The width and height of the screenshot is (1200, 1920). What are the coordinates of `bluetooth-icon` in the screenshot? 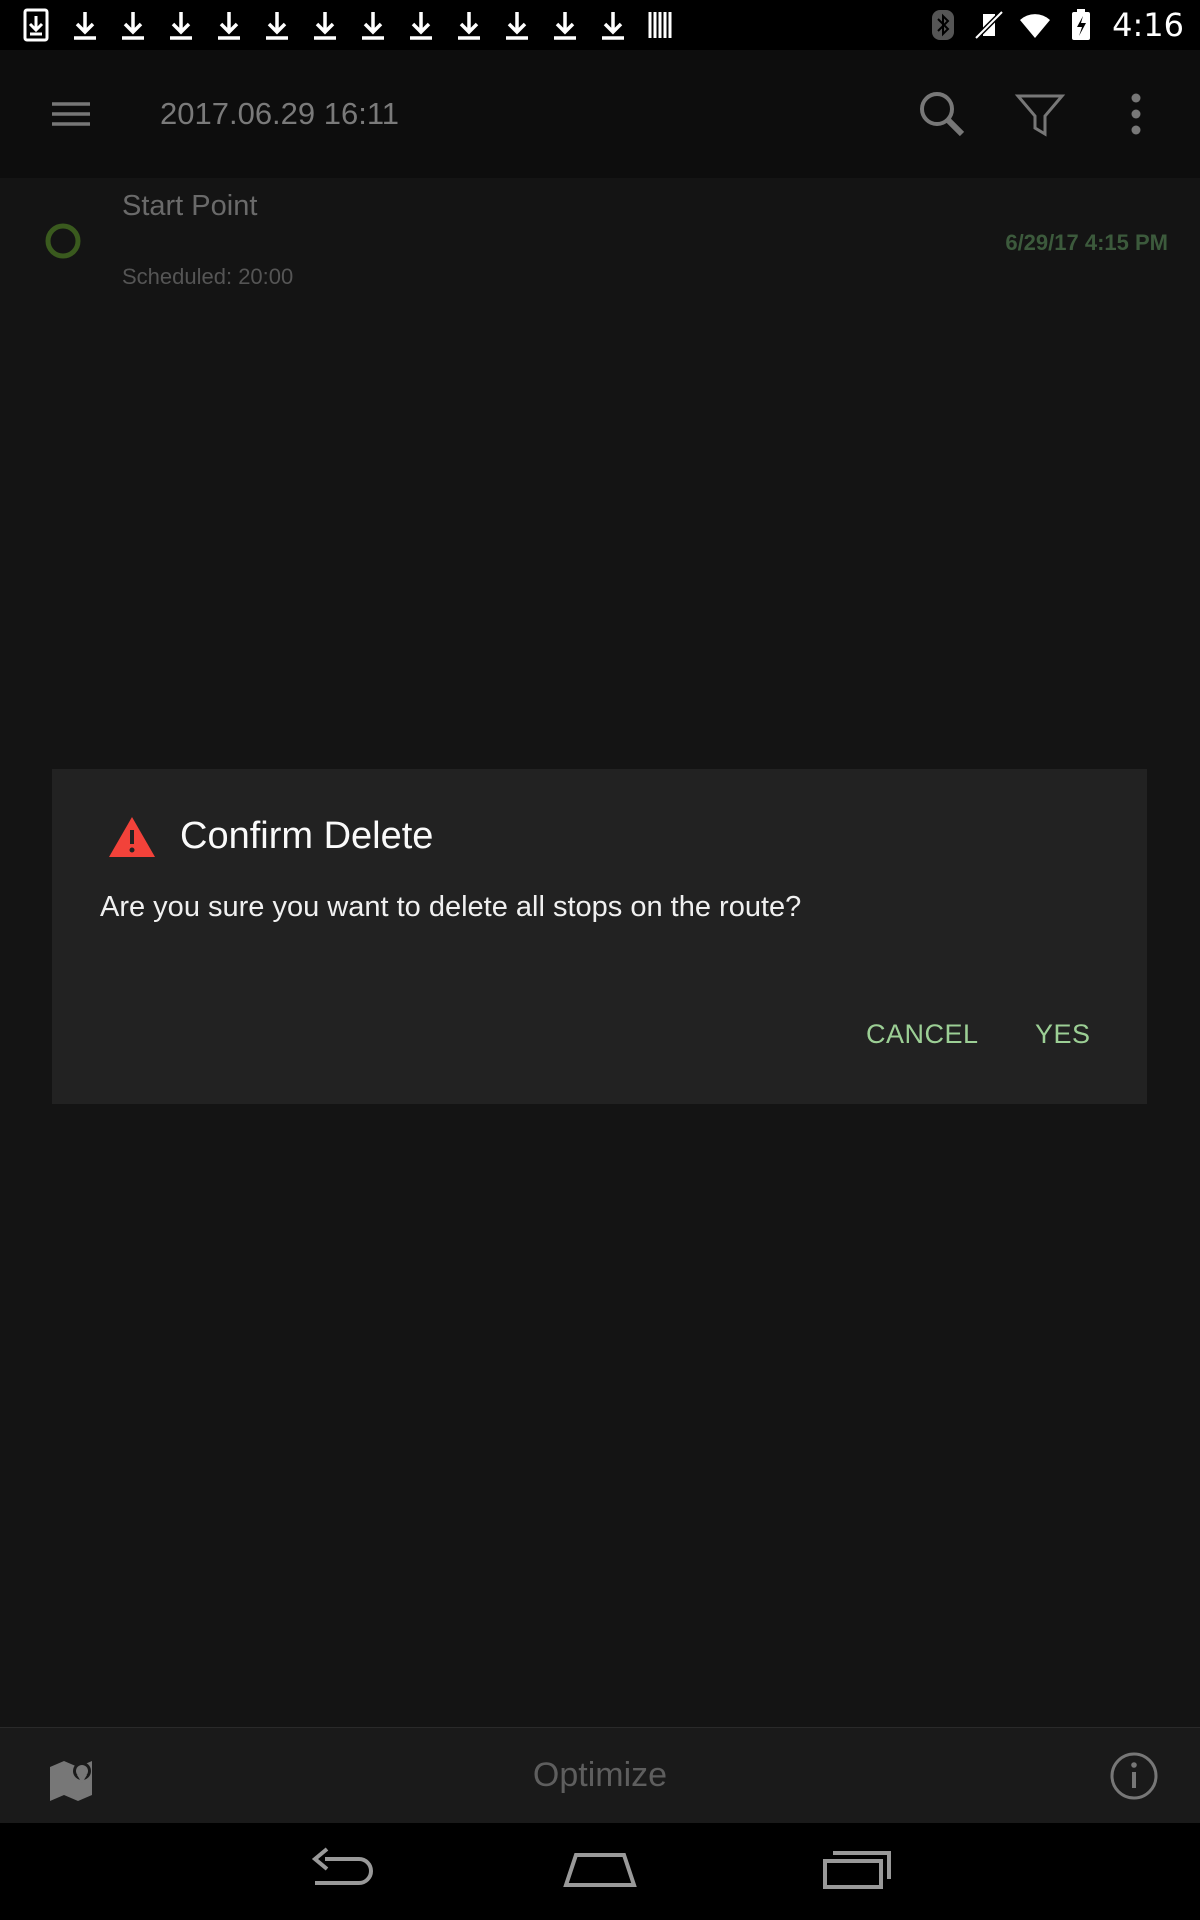 It's located at (943, 25).